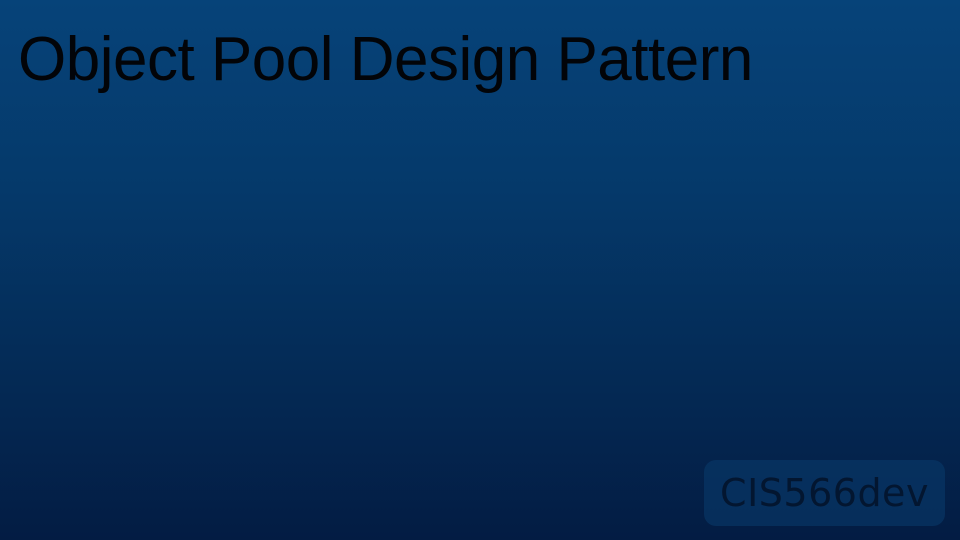 The width and height of the screenshot is (960, 540). I want to click on slide-title: Object Pool Design Pattern, so click(385, 59).